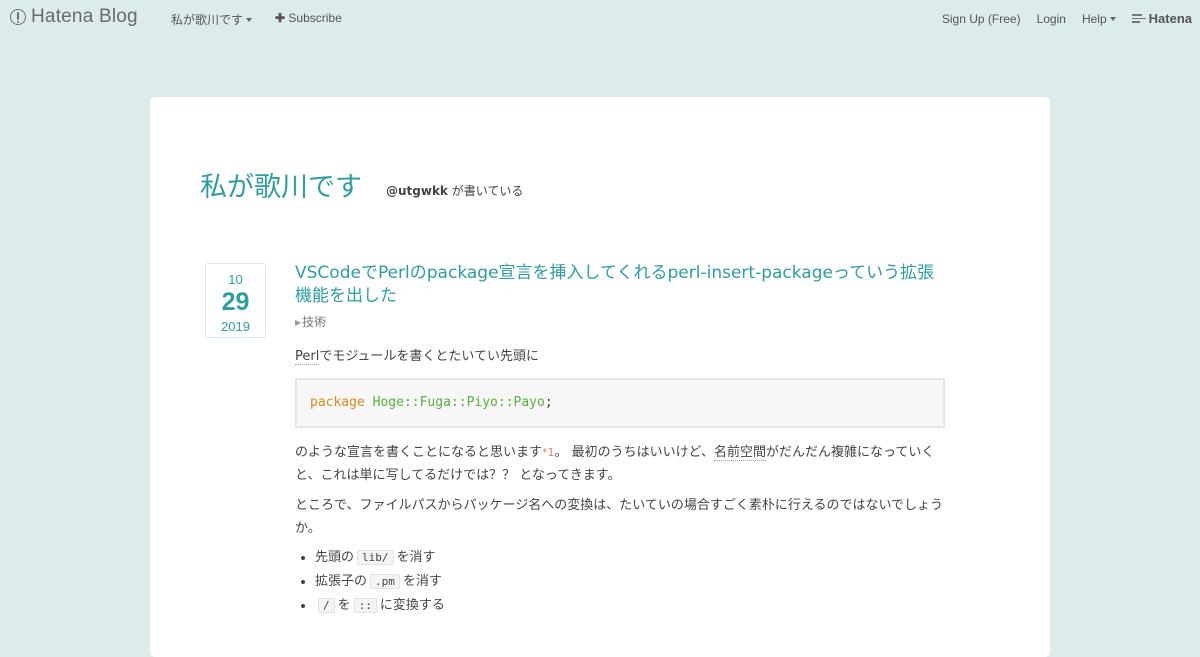  Describe the element at coordinates (235, 279) in the screenshot. I see `date-month: 10` at that location.